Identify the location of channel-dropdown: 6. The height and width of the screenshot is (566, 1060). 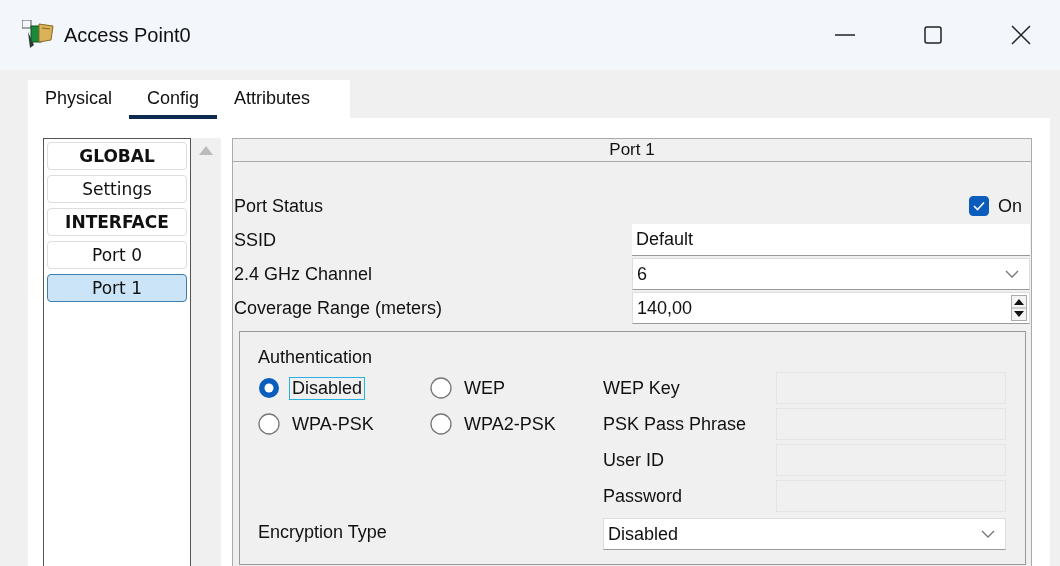
(831, 274).